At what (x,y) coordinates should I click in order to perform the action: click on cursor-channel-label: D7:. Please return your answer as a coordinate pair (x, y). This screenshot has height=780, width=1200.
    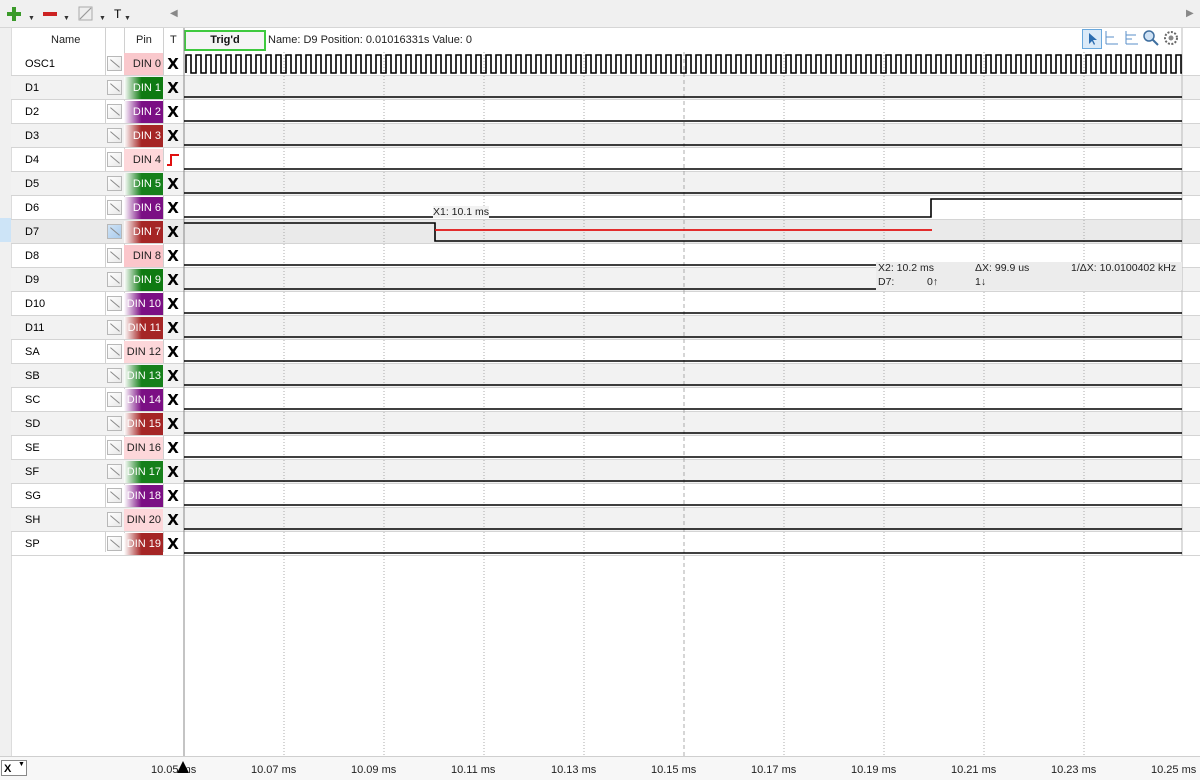
    Looking at the image, I should click on (886, 282).